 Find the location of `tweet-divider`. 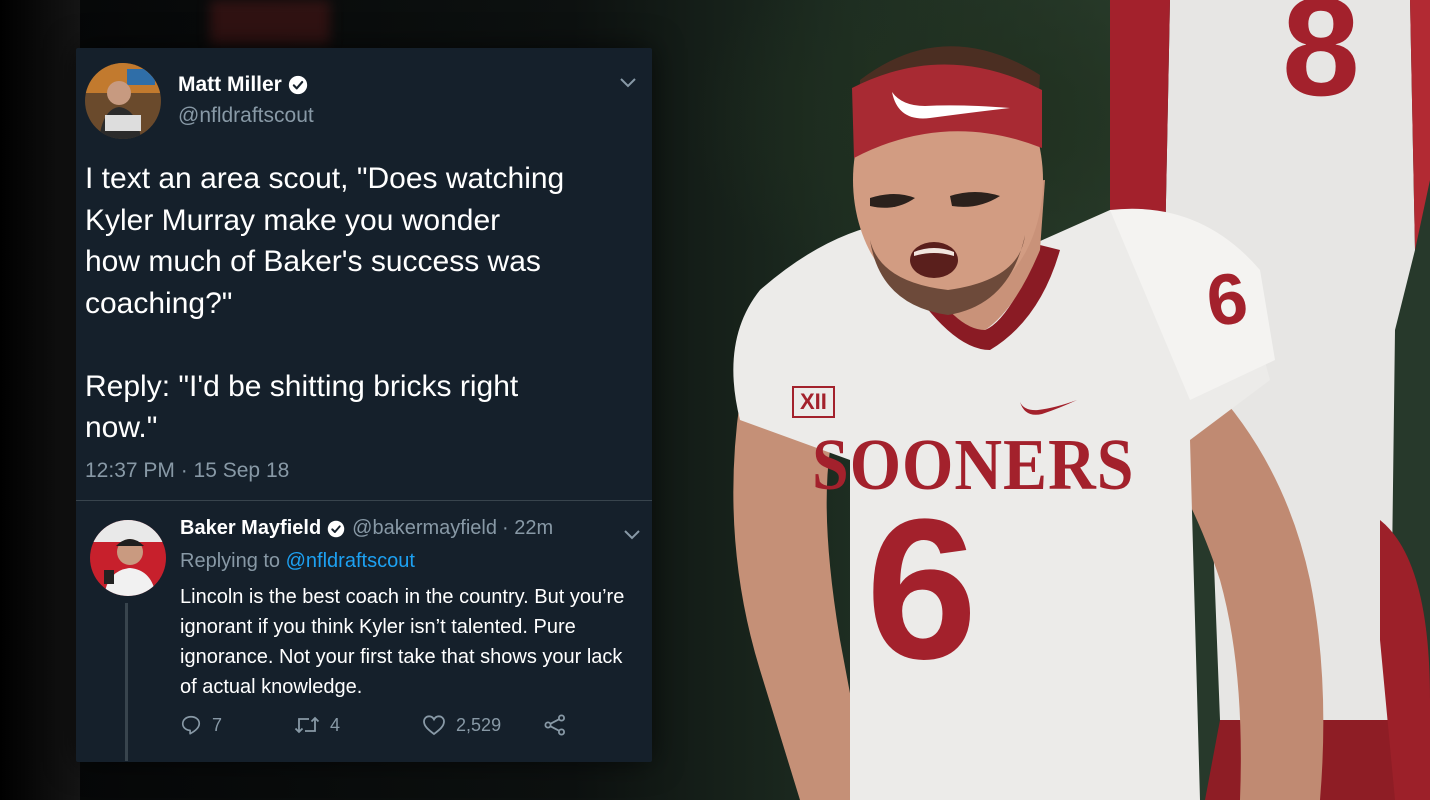

tweet-divider is located at coordinates (364, 500).